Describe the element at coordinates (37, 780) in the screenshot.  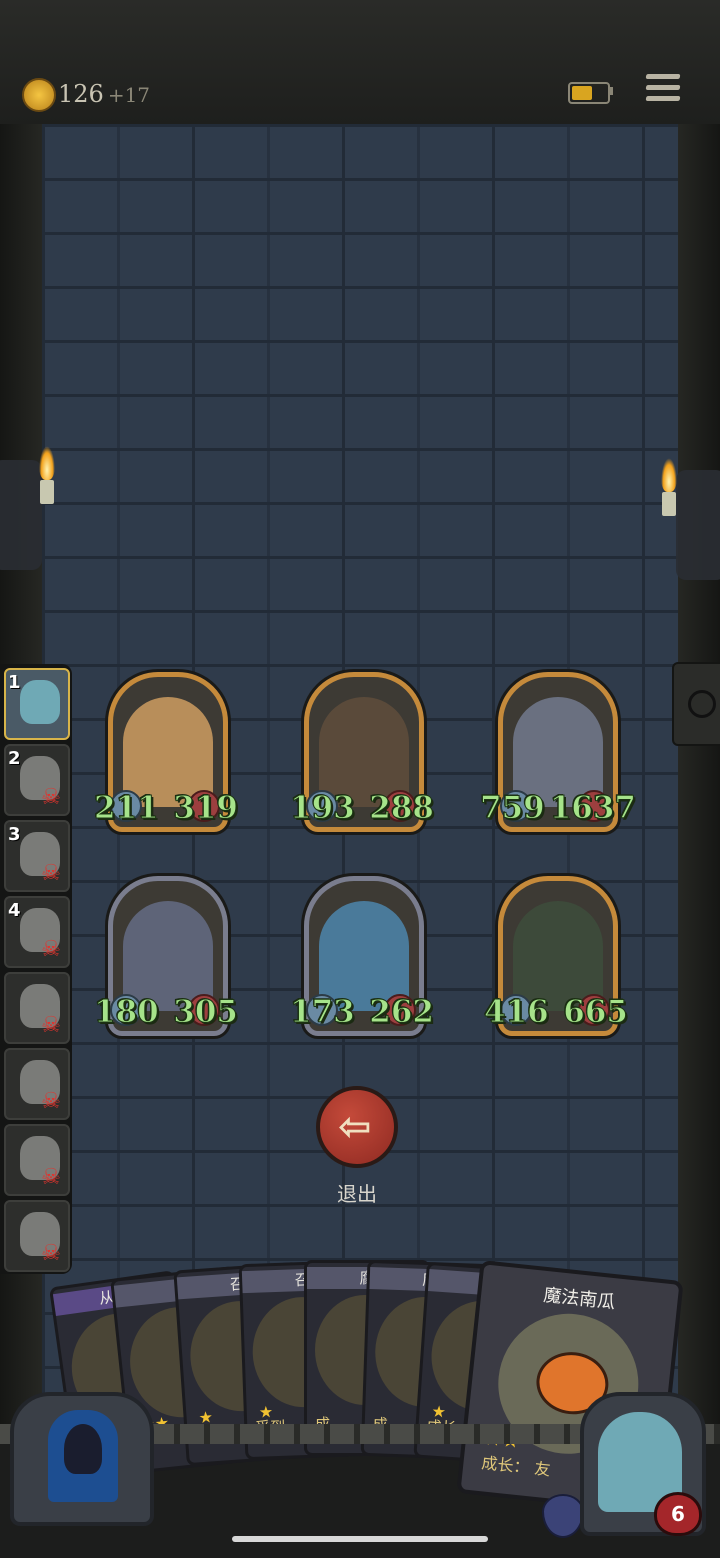
I see `party-slot-2: 2 ☠` at that location.